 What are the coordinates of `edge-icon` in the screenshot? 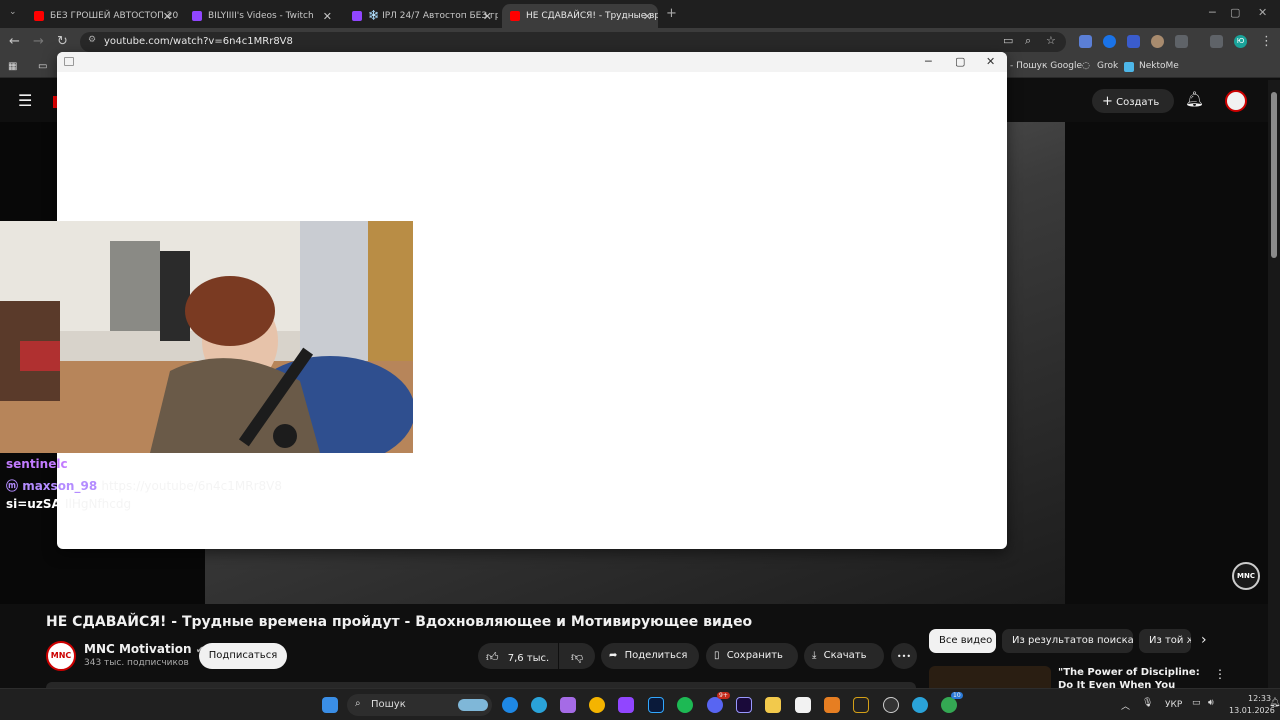 It's located at (510, 705).